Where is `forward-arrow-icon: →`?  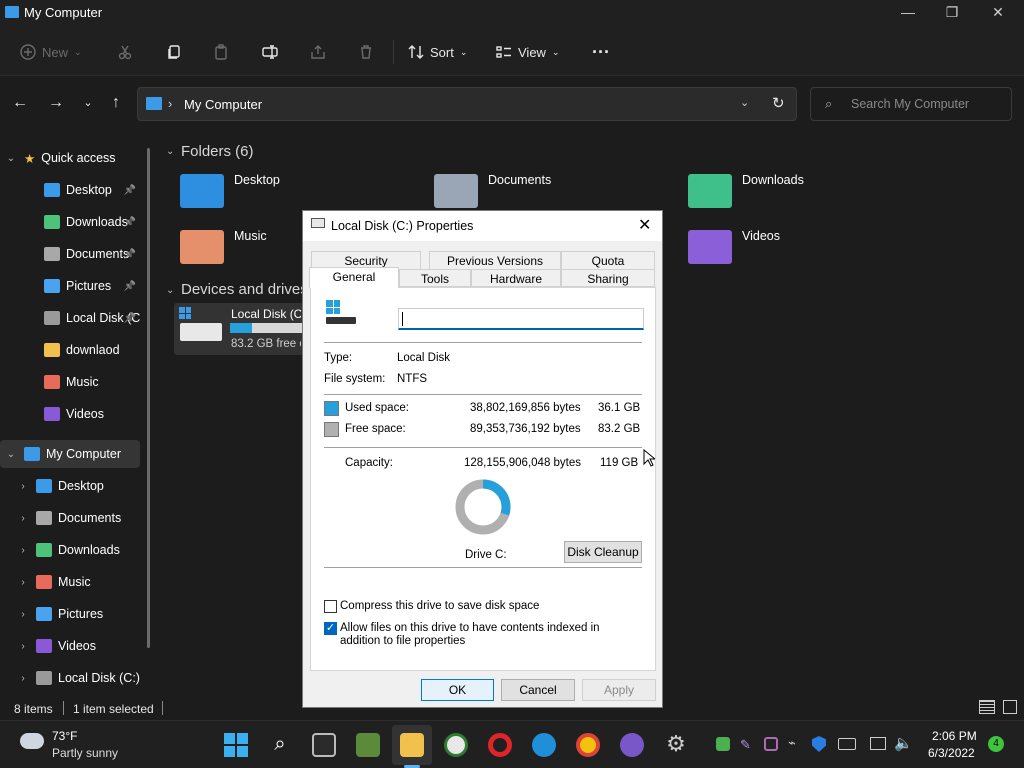 forward-arrow-icon: → is located at coordinates (56, 104).